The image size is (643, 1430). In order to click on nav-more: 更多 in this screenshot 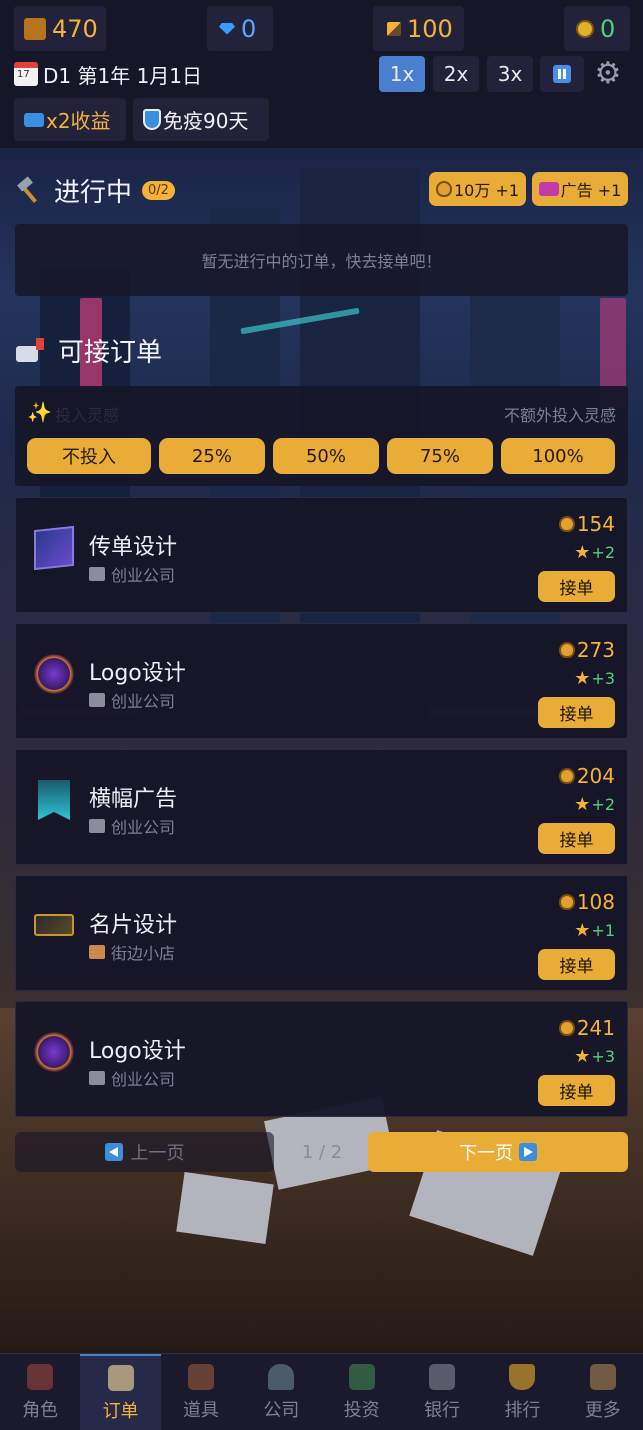, I will do `click(603, 1392)`.